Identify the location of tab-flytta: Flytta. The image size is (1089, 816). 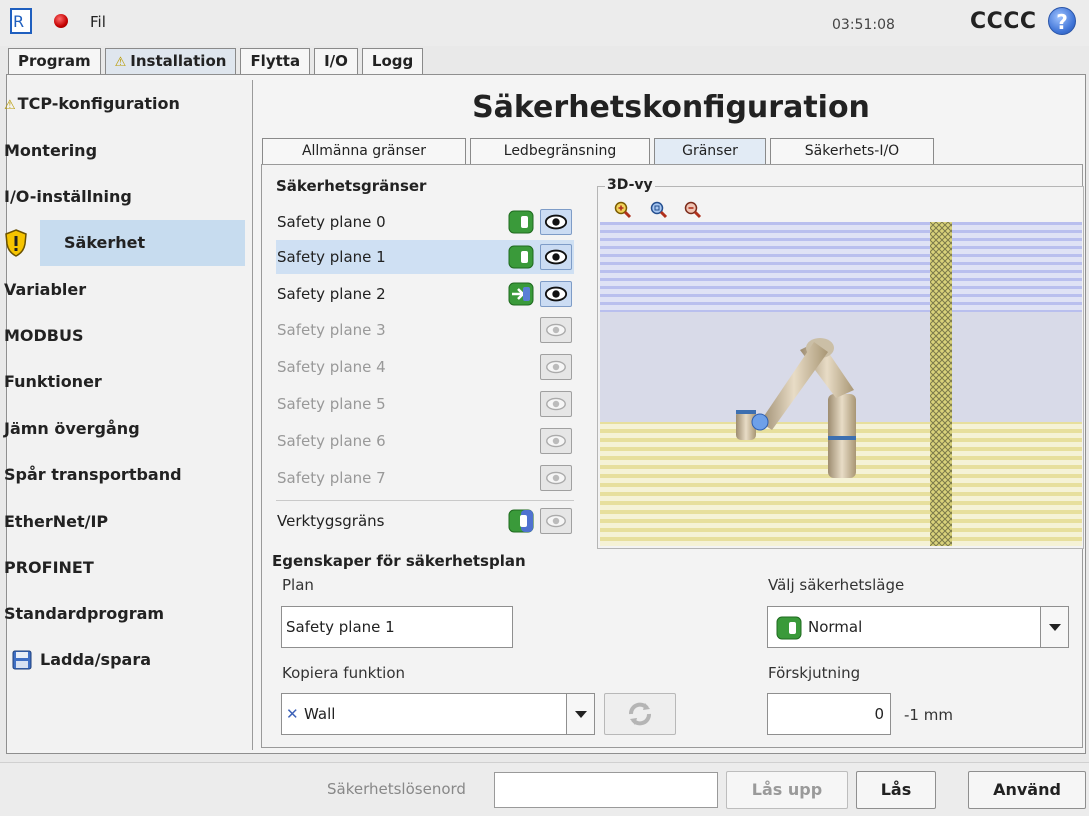
(275, 61).